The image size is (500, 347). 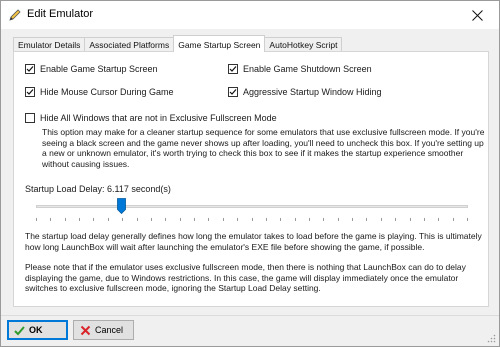 I want to click on aggressive-hiding-checkbox, so click(x=233, y=92).